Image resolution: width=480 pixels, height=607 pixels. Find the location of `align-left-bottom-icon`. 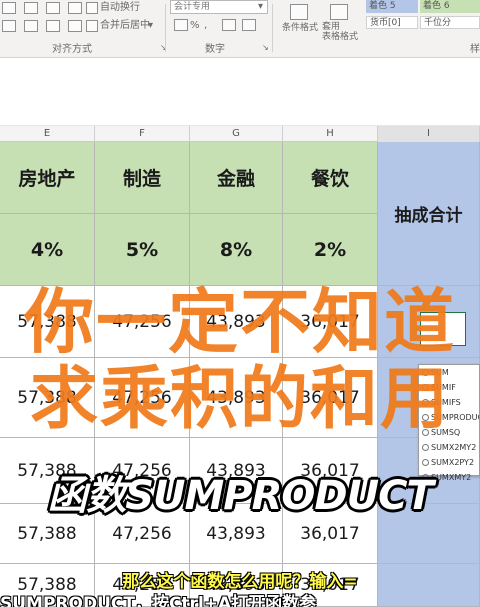

align-left-bottom-icon is located at coordinates (9, 26).